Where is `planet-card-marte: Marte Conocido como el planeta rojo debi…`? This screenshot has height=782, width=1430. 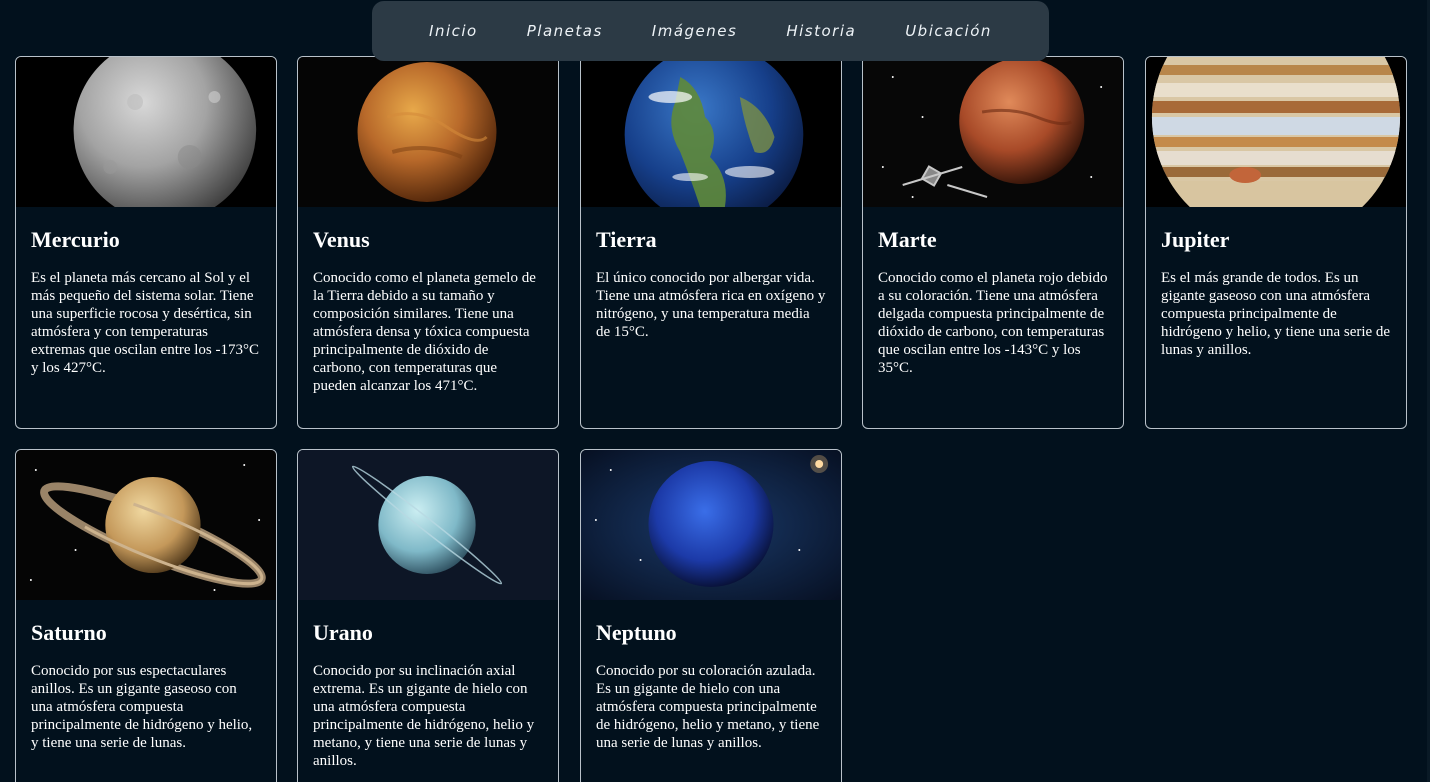
planet-card-marte: Marte Conocido como el planeta rojo debi… is located at coordinates (993, 242).